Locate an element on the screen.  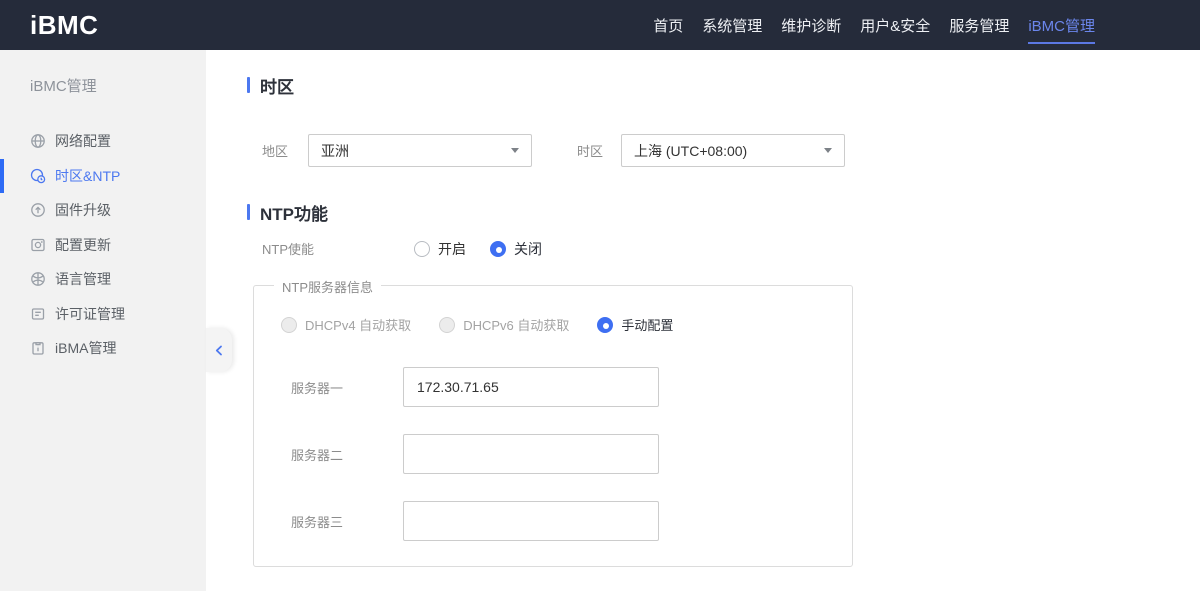
radio-option-ntp-off: 关闭 is located at coordinates (516, 249).